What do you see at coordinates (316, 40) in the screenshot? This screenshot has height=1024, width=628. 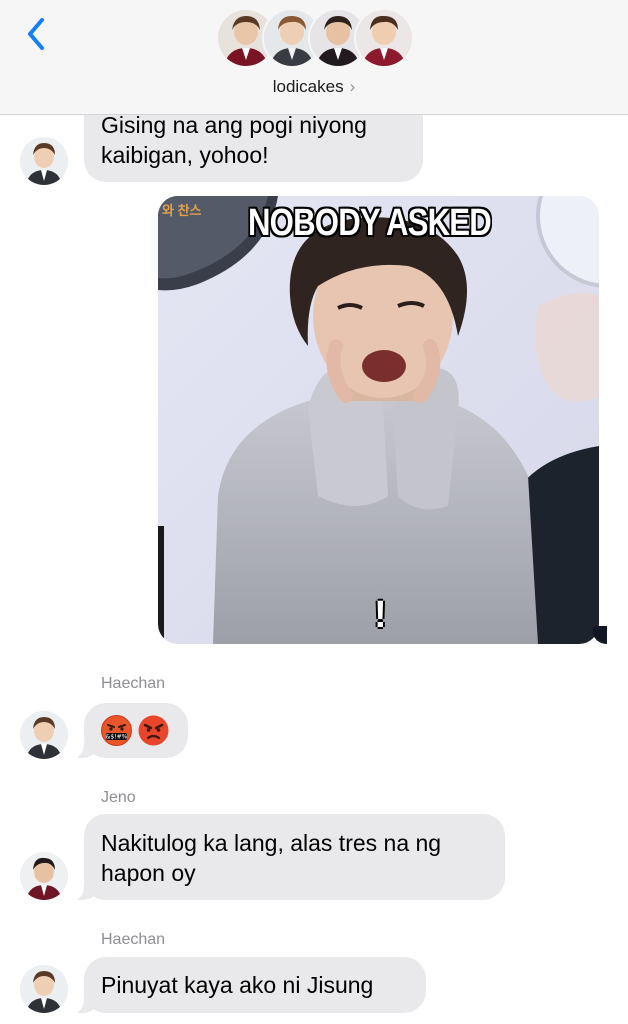 I see `group-avatar-stack` at bounding box center [316, 40].